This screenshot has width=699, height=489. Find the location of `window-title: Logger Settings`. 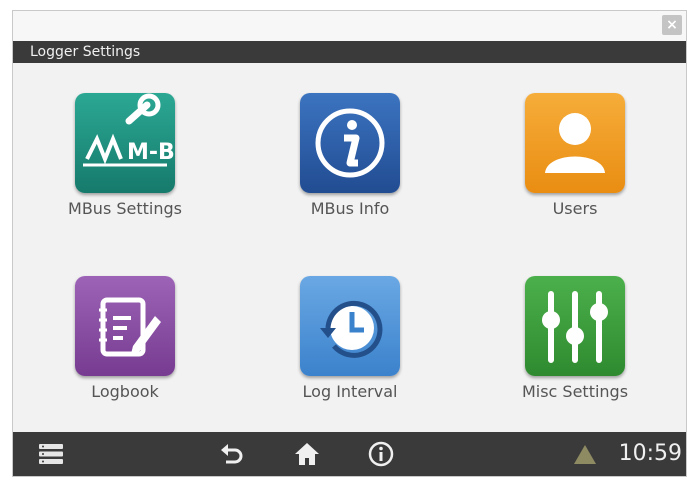

window-title: Logger Settings is located at coordinates (85, 52).